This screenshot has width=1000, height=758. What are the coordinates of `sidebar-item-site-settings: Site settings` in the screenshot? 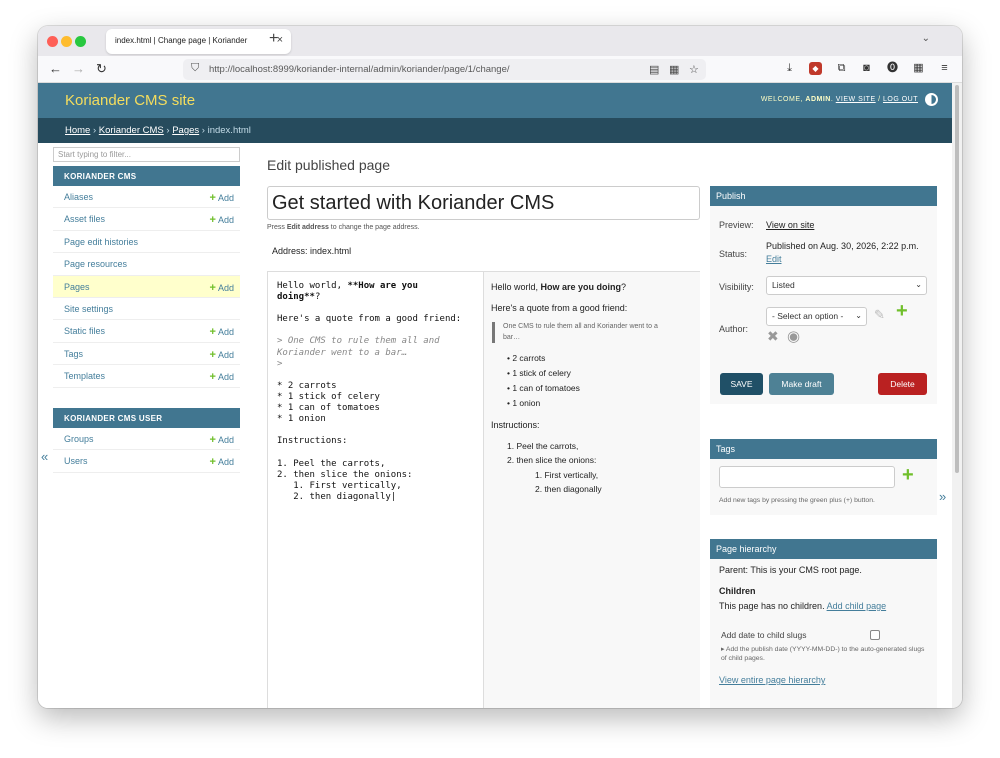 It's located at (146, 309).